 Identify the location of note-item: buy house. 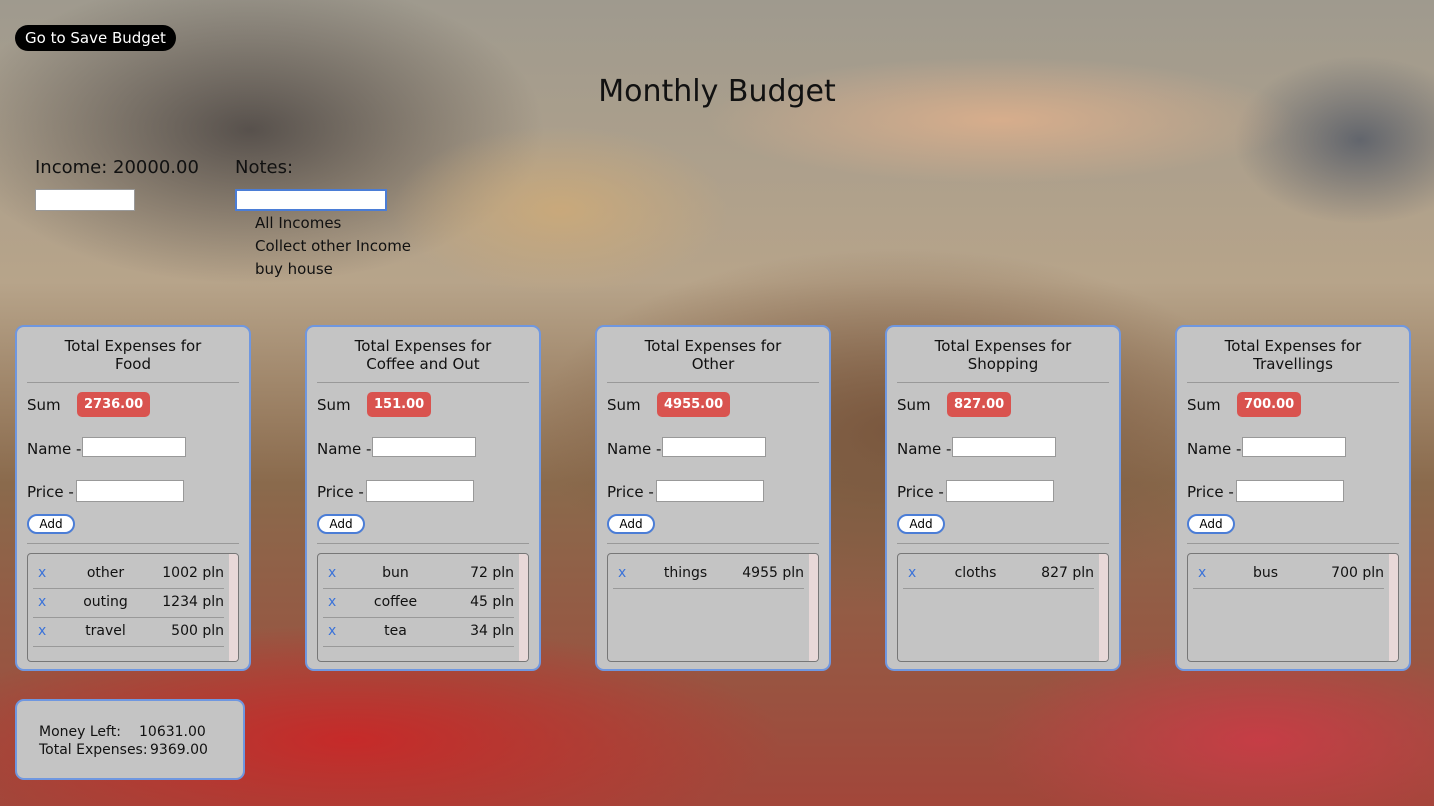
(294, 269).